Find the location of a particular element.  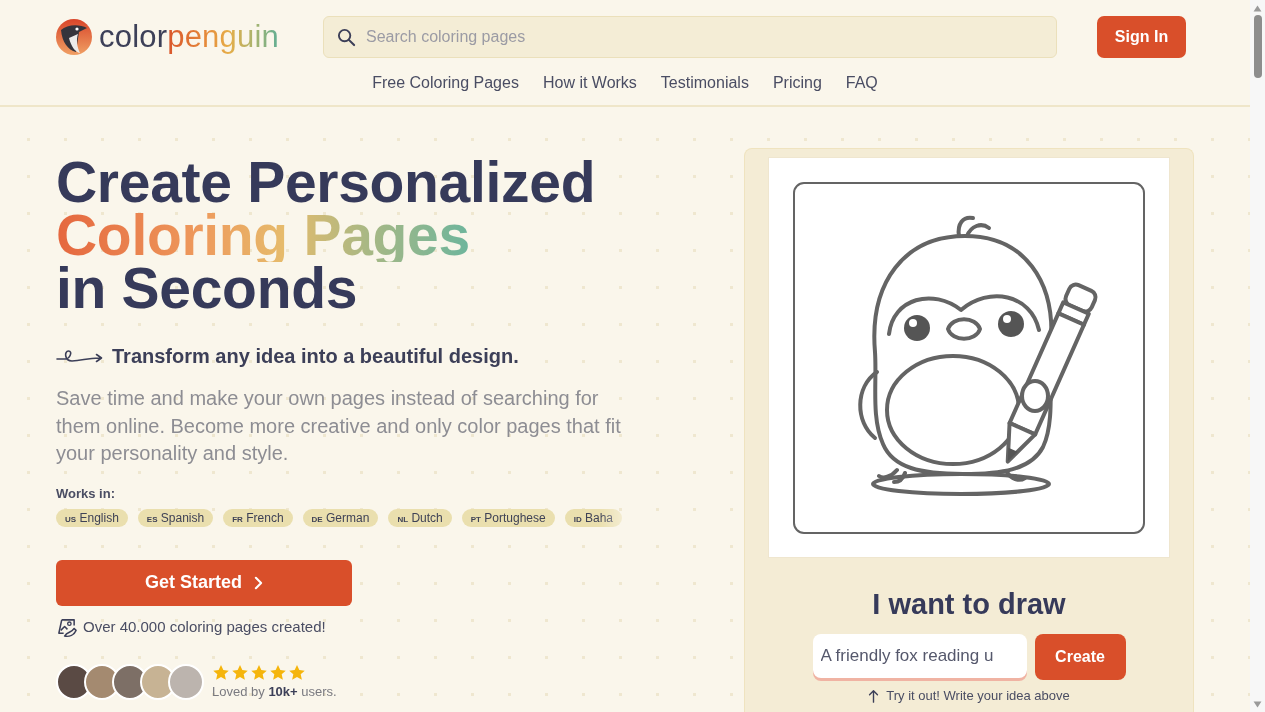

scrollbar is located at coordinates (1257, 356).